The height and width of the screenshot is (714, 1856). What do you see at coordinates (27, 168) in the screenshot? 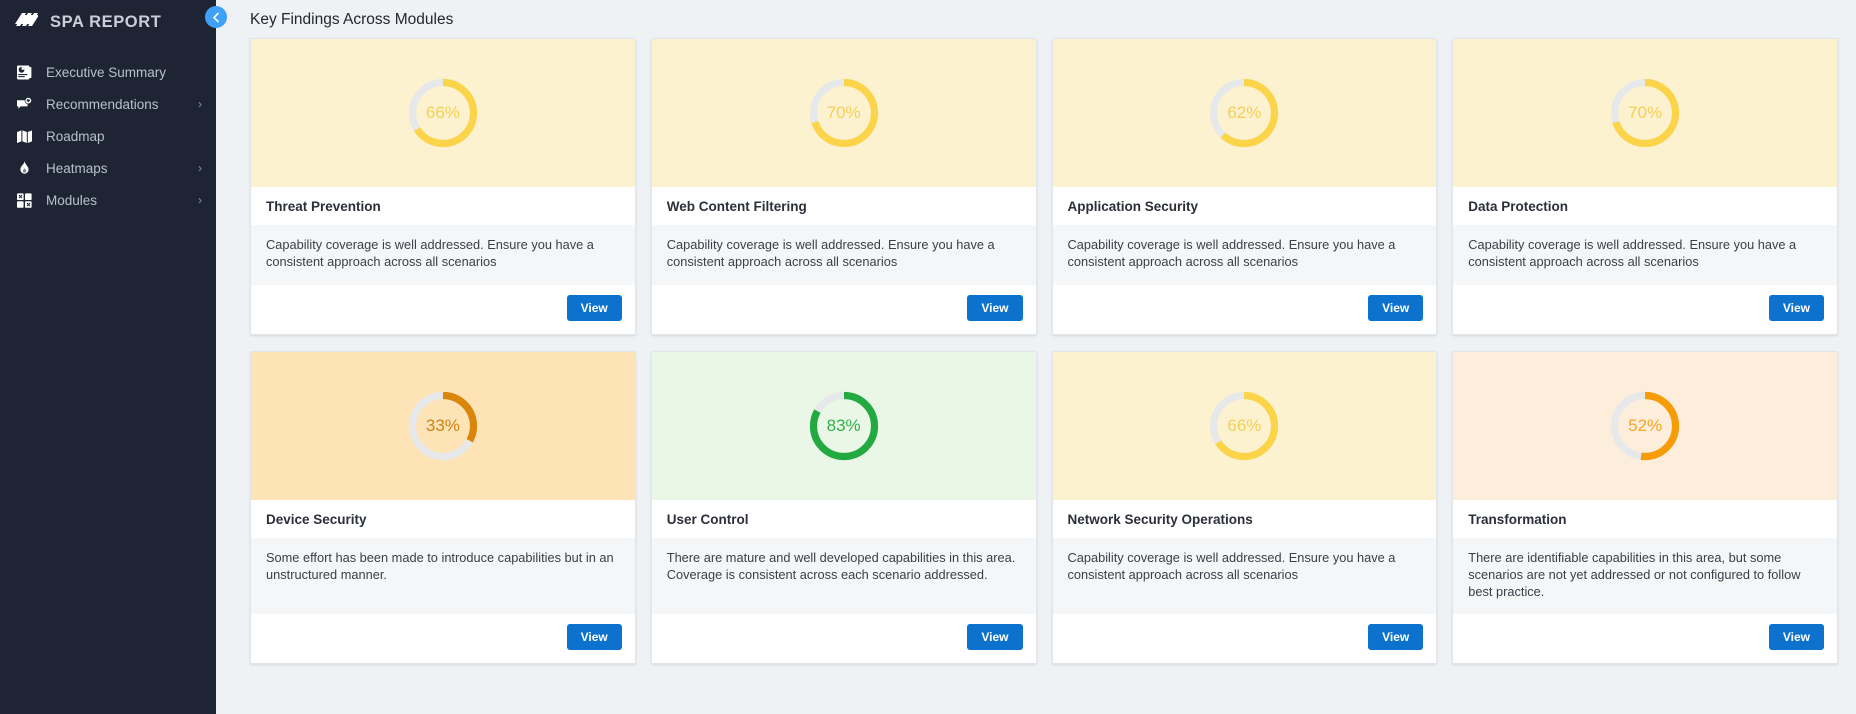
I see `flame-icon` at bounding box center [27, 168].